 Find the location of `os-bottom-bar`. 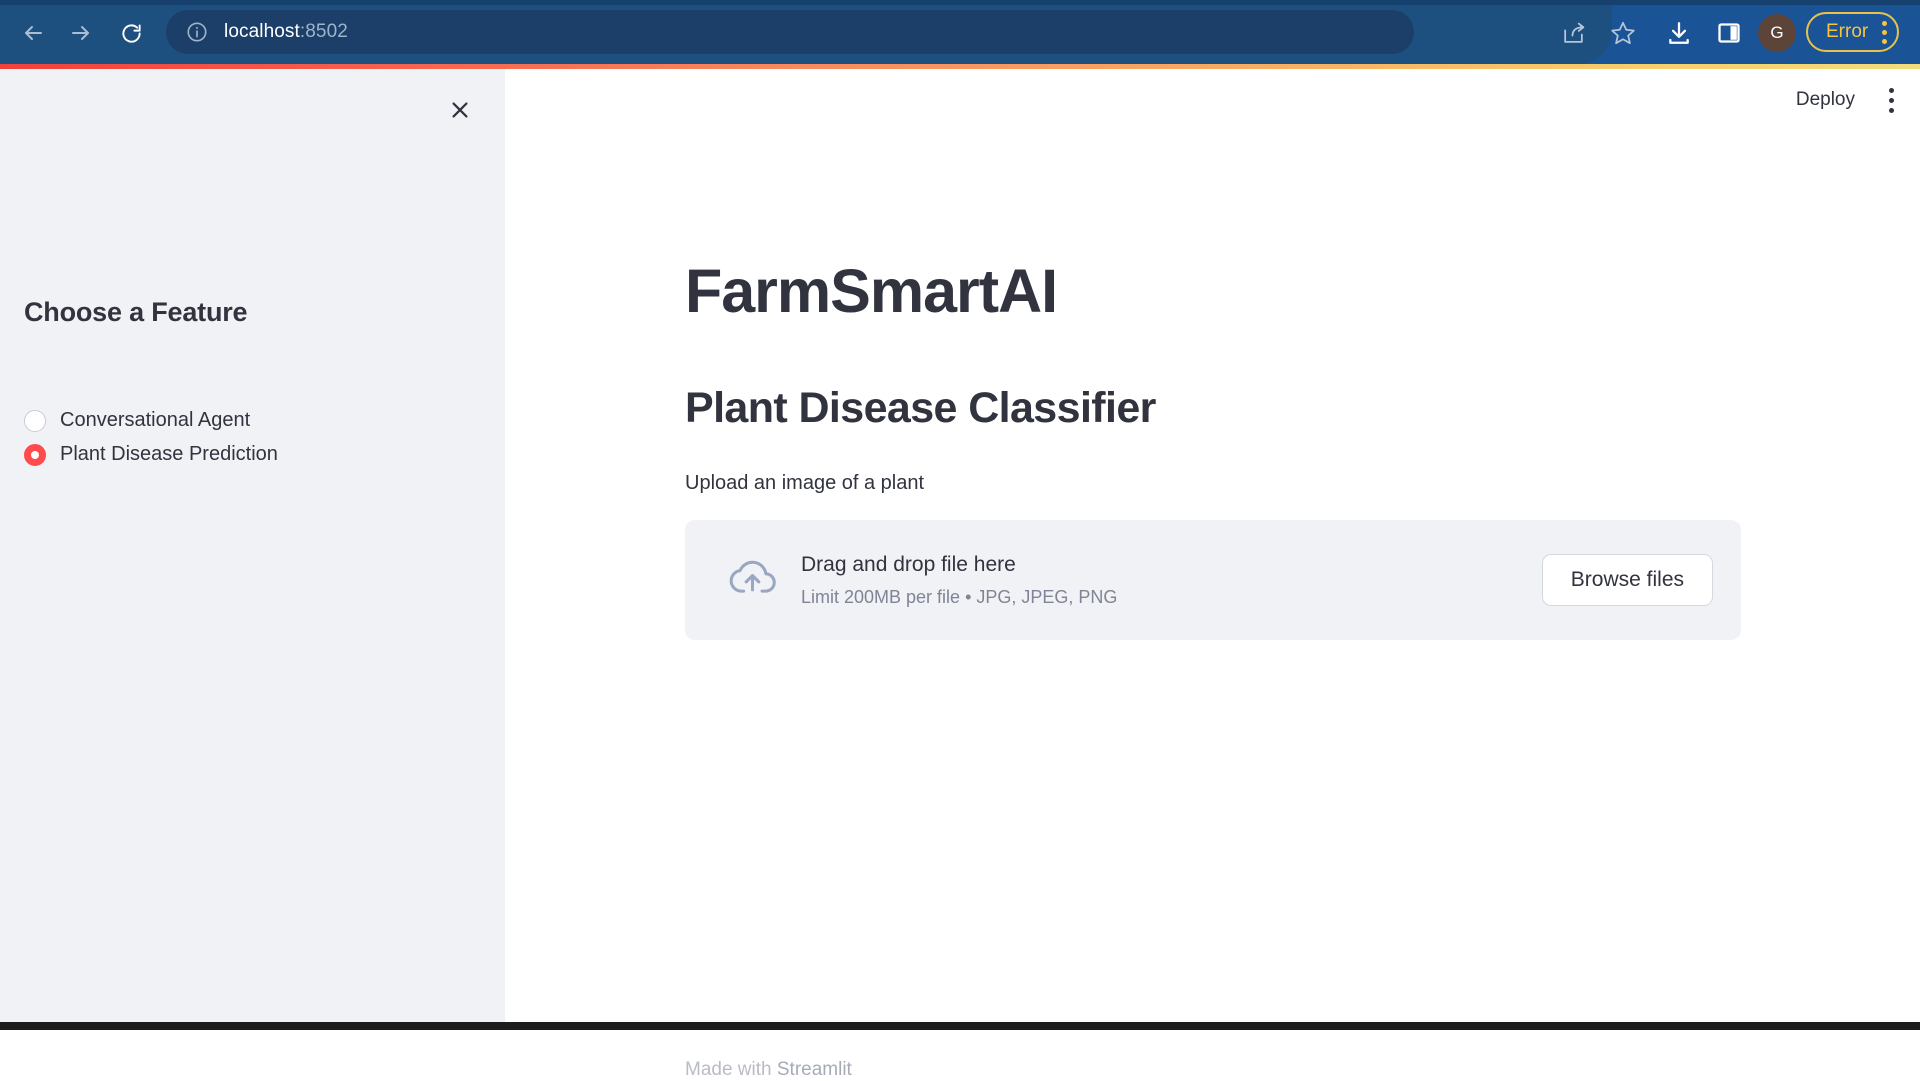

os-bottom-bar is located at coordinates (960, 1026).